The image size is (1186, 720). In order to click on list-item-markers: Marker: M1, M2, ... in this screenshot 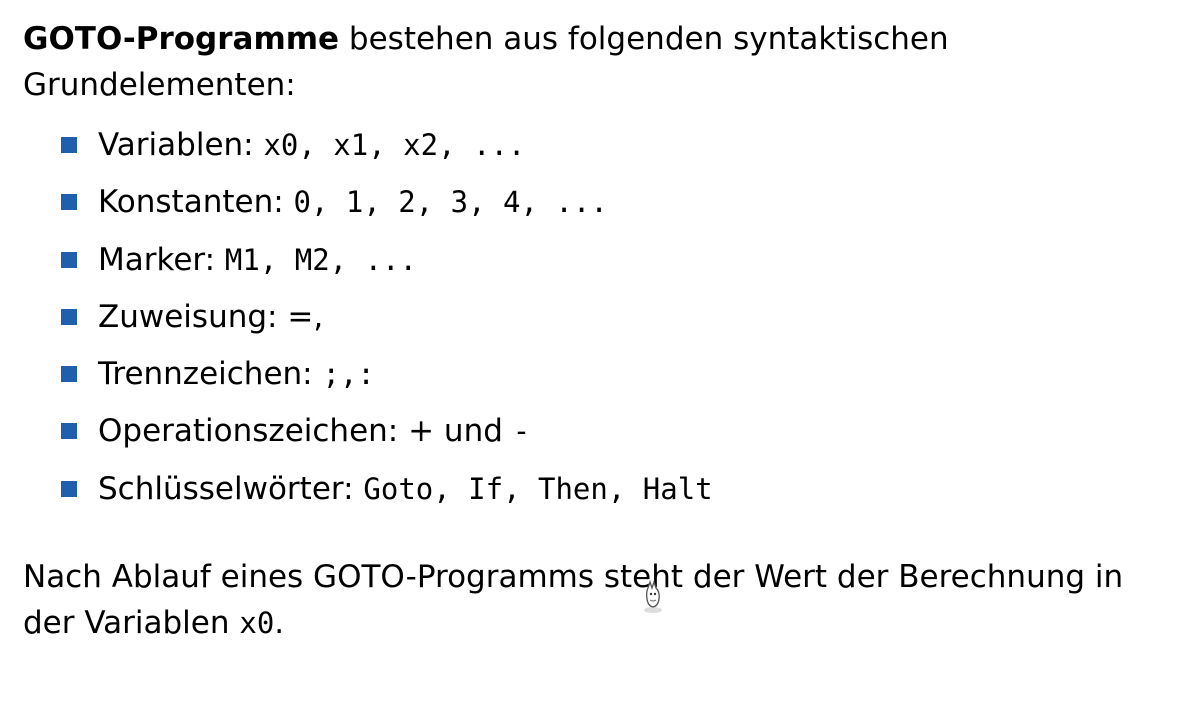, I will do `click(598, 260)`.